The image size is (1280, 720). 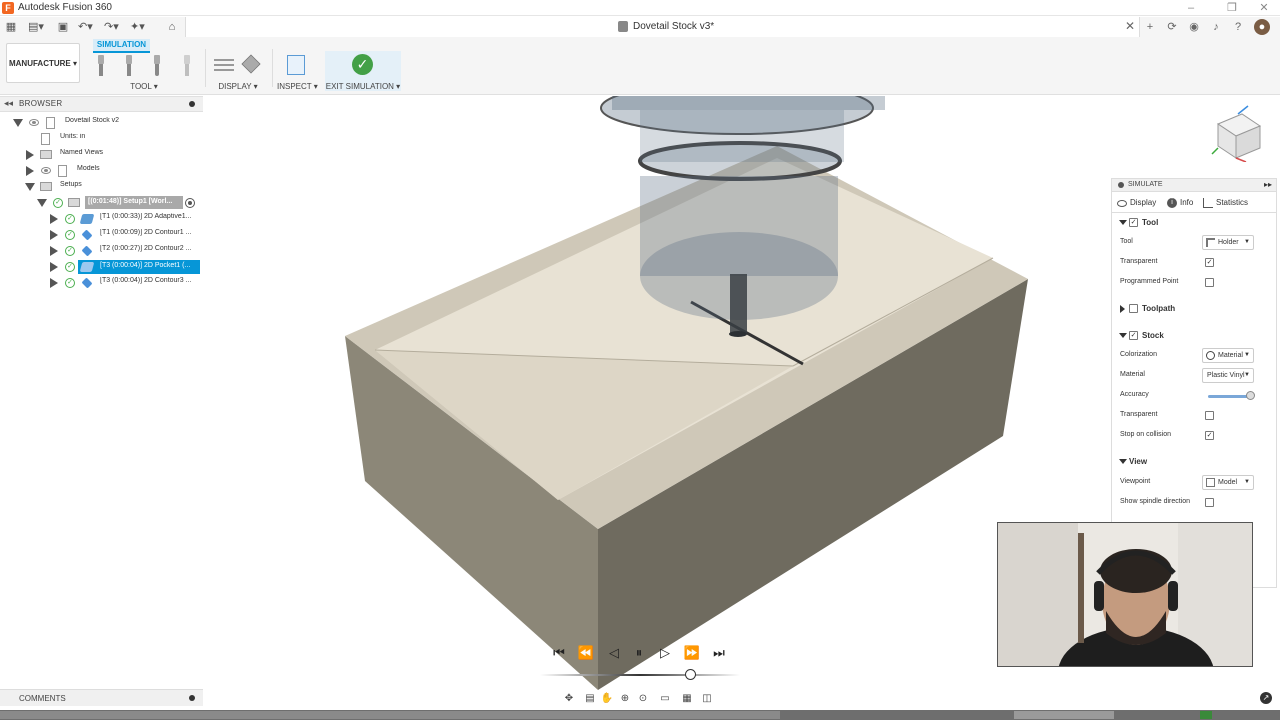 What do you see at coordinates (1233, 203) in the screenshot?
I see `tab-statistics: Statistics` at bounding box center [1233, 203].